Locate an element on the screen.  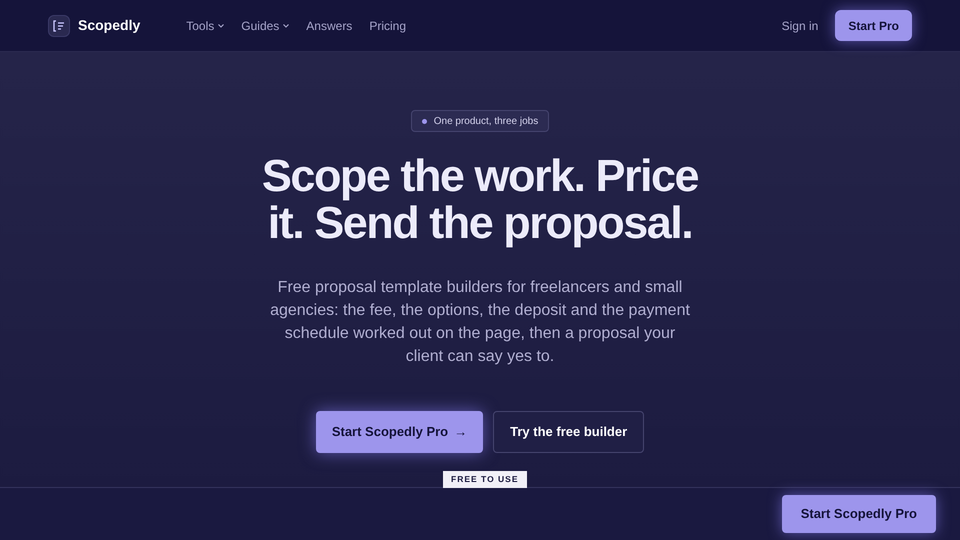
nav-link: Answers is located at coordinates (329, 25).